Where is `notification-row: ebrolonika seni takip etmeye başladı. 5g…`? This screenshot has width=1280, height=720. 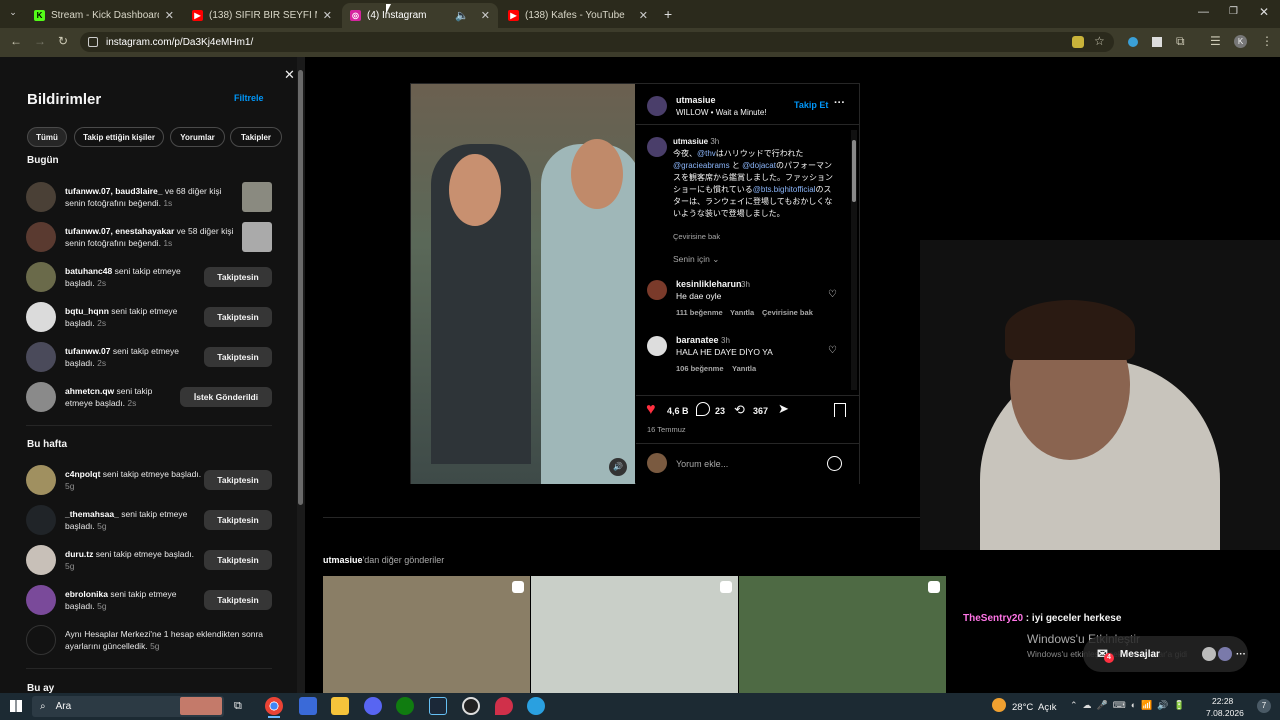
notification-row: ebrolonika seni takip etmeye başladı. 5g… is located at coordinates (149, 600).